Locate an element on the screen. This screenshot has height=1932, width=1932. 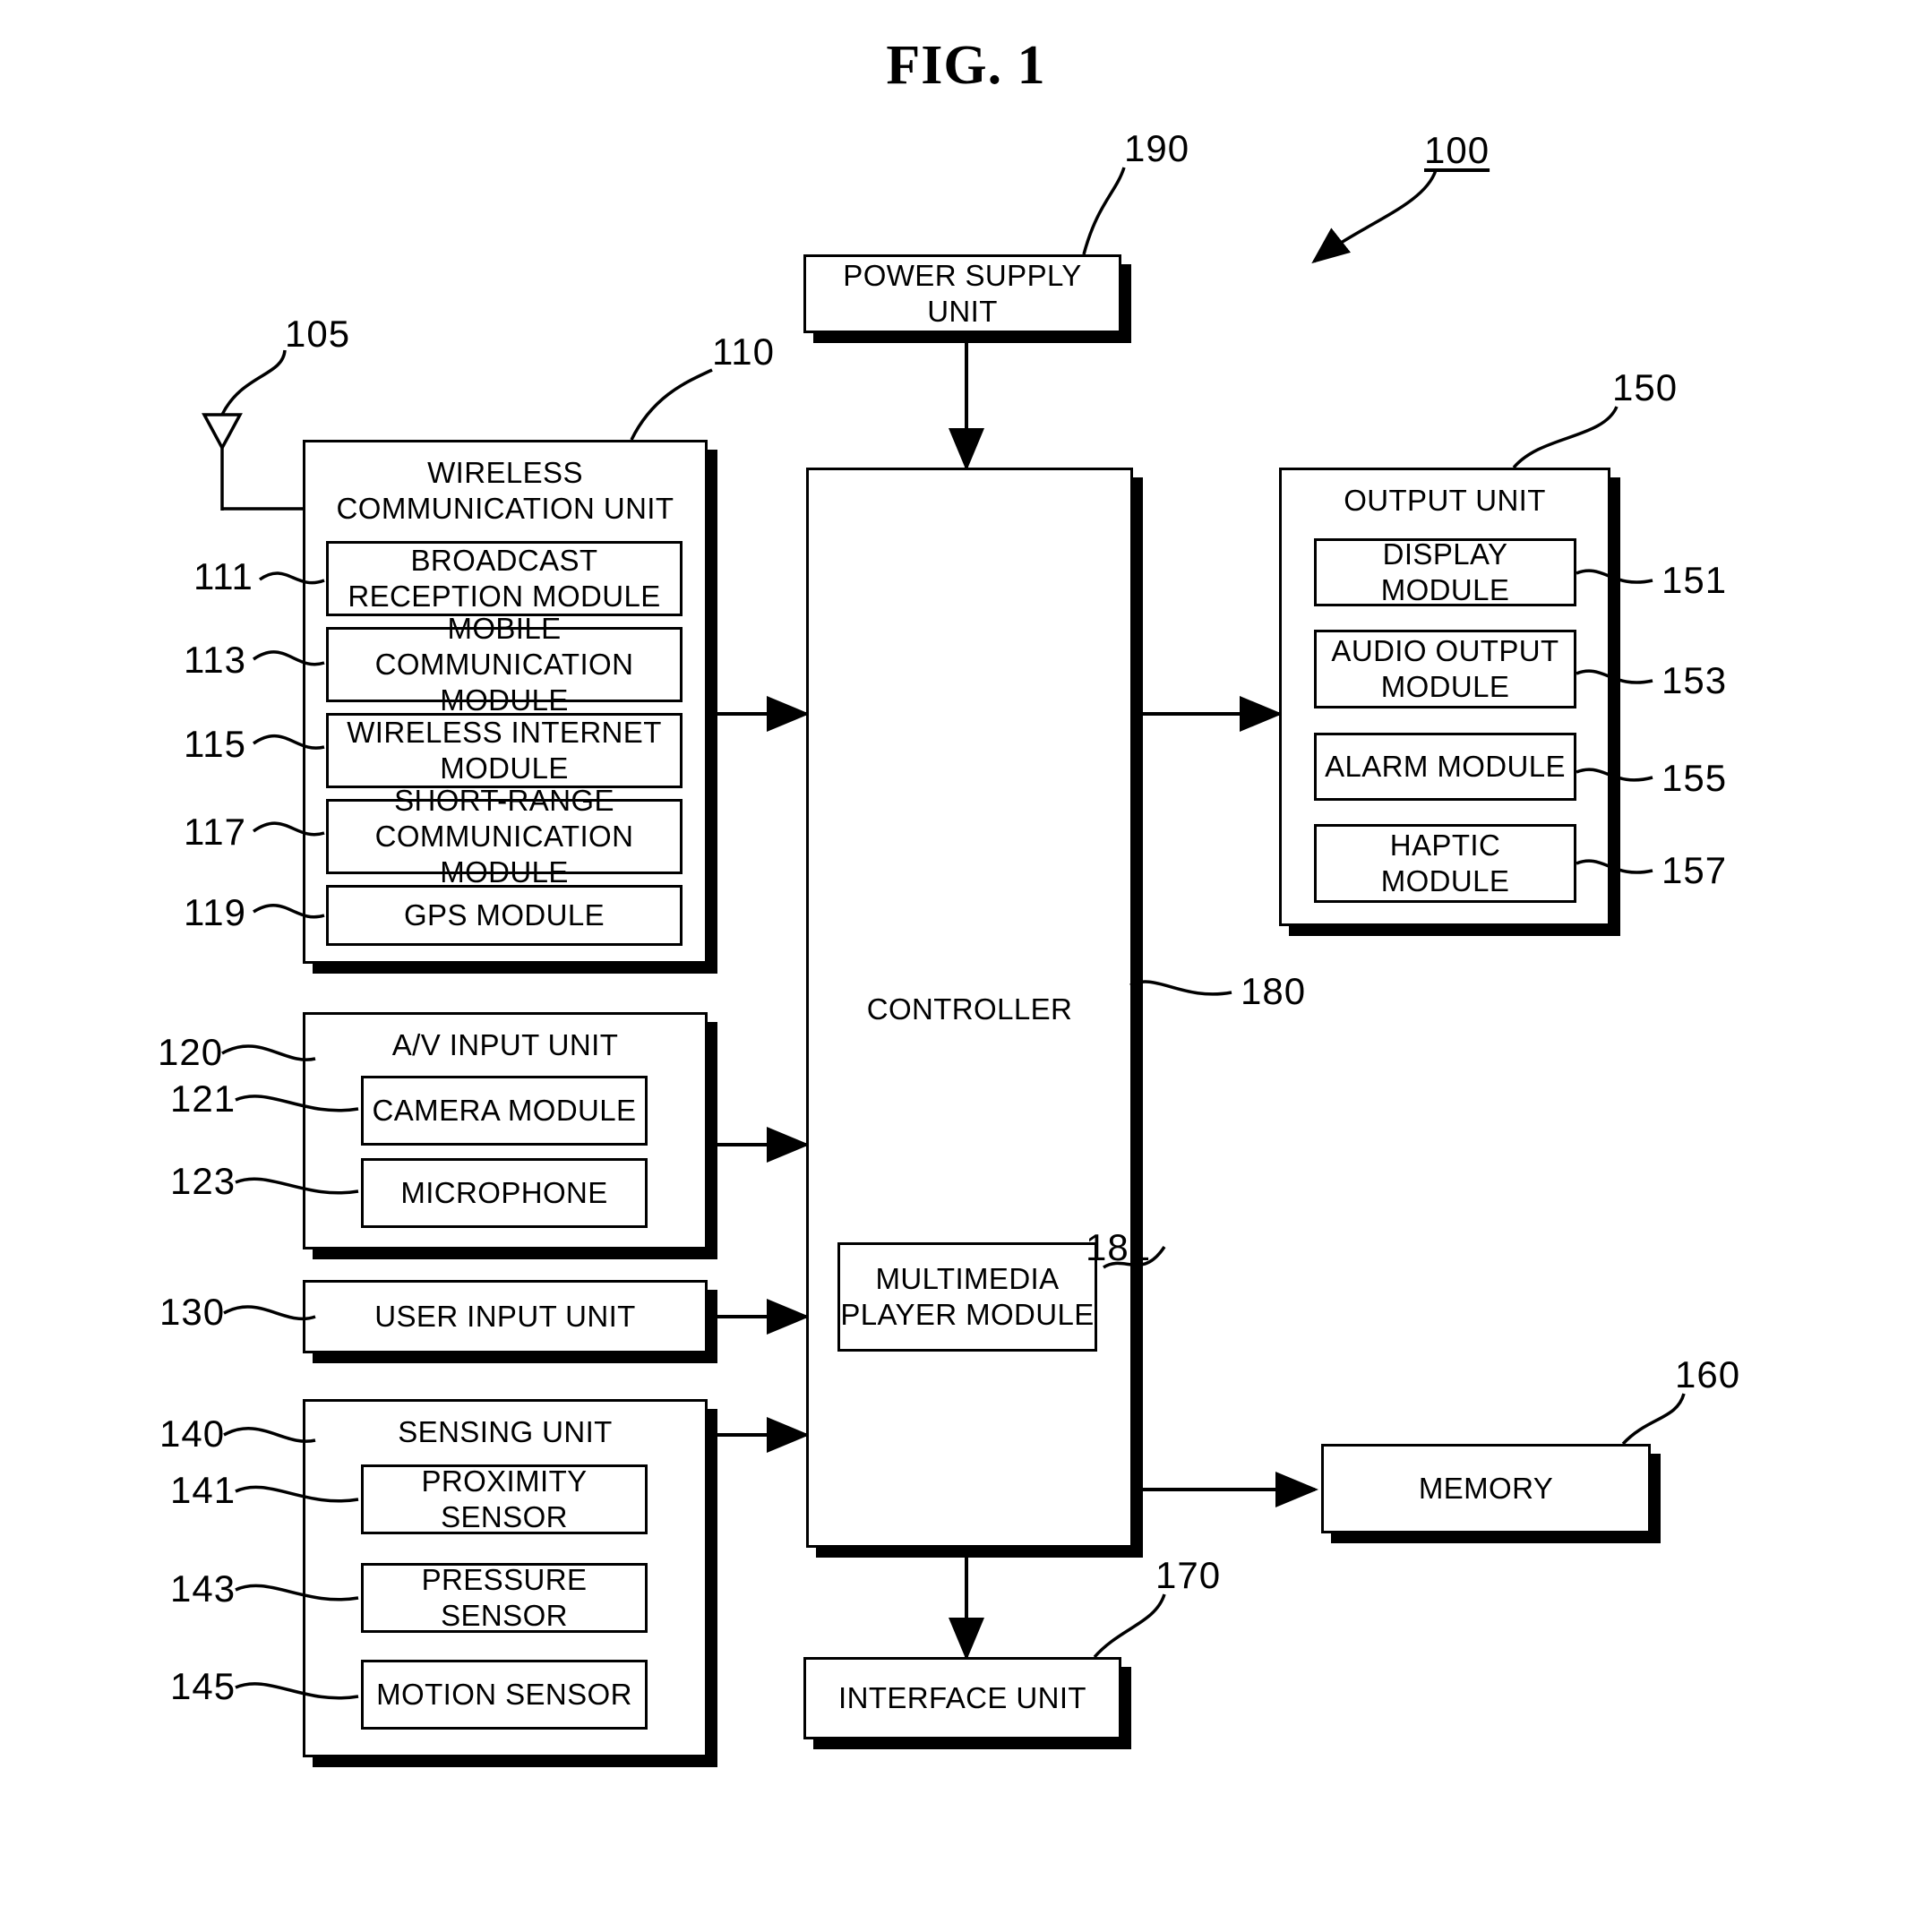
ref-153: 153 is located at coordinates (1695, 680).